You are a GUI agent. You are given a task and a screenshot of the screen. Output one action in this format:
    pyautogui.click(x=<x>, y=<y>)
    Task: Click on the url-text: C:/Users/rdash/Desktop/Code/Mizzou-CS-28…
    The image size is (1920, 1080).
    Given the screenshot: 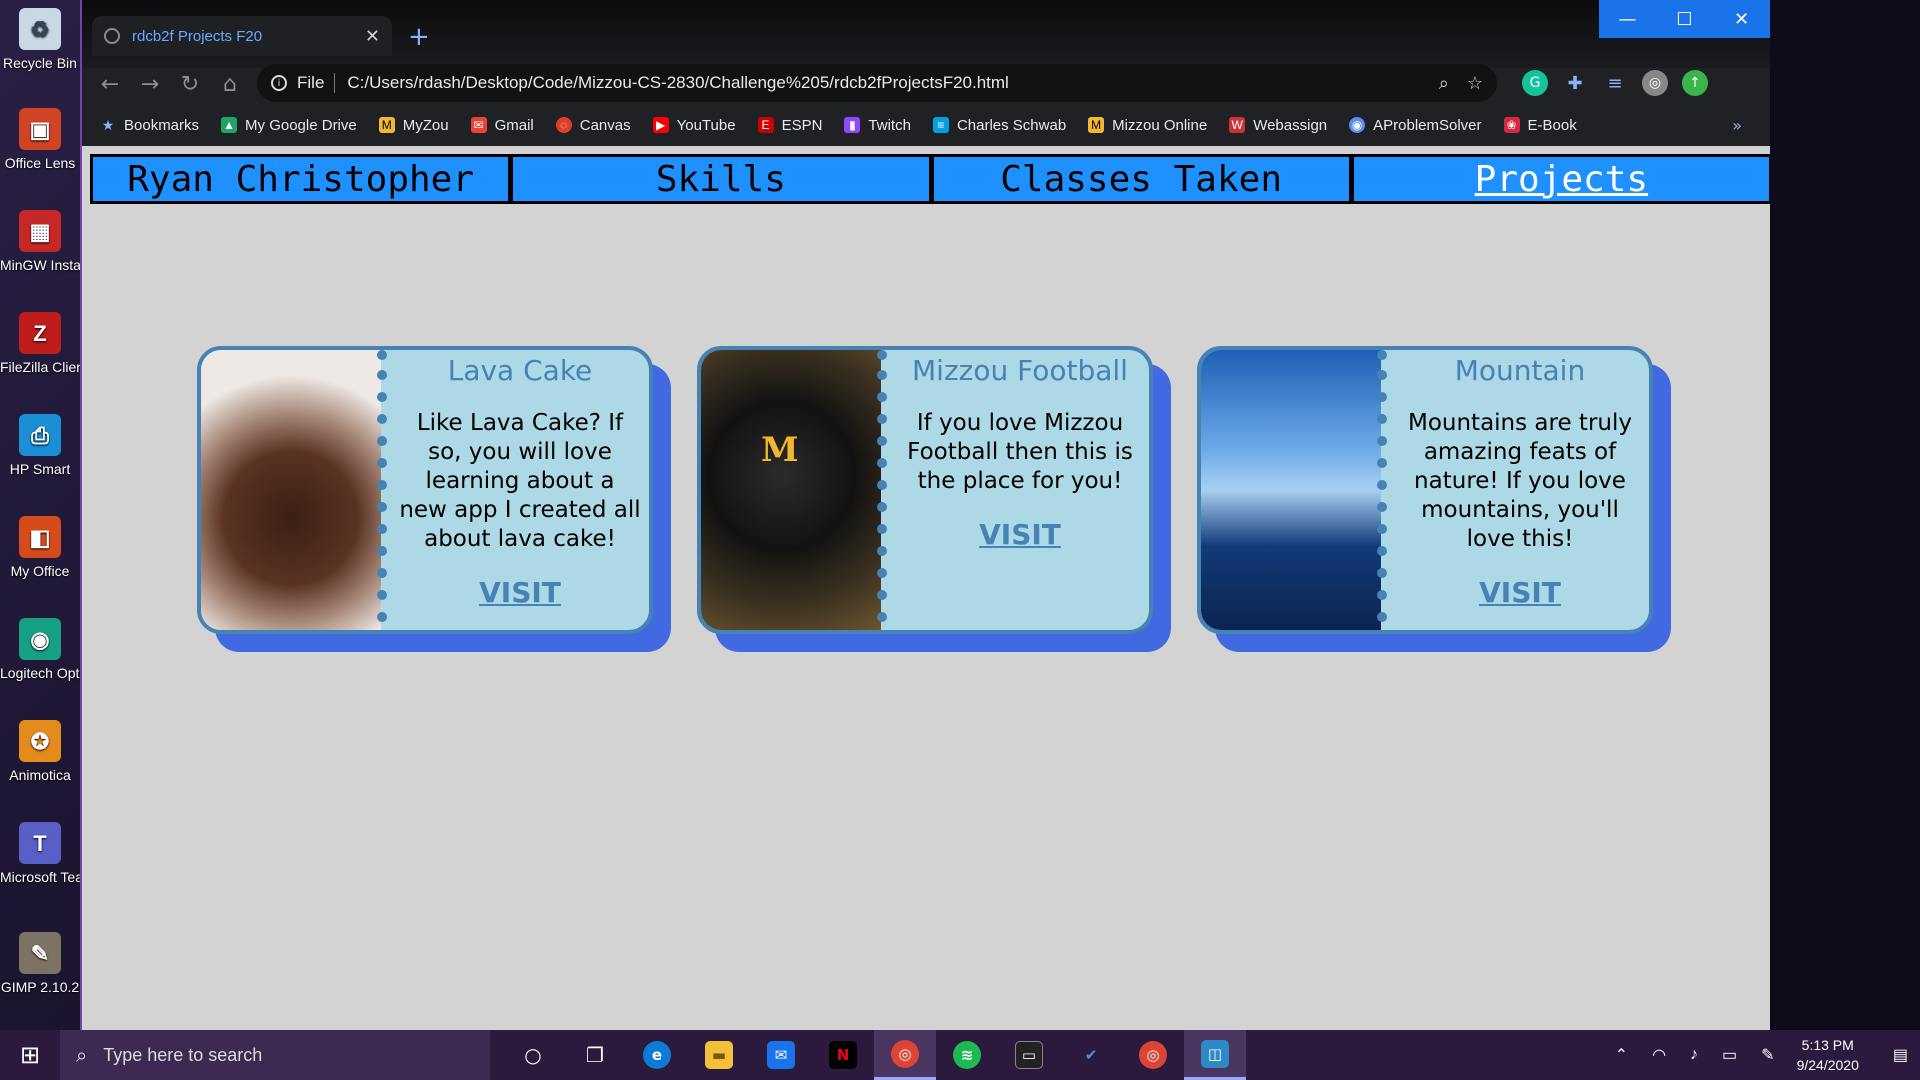 What is the action you would take?
    pyautogui.click(x=883, y=83)
    